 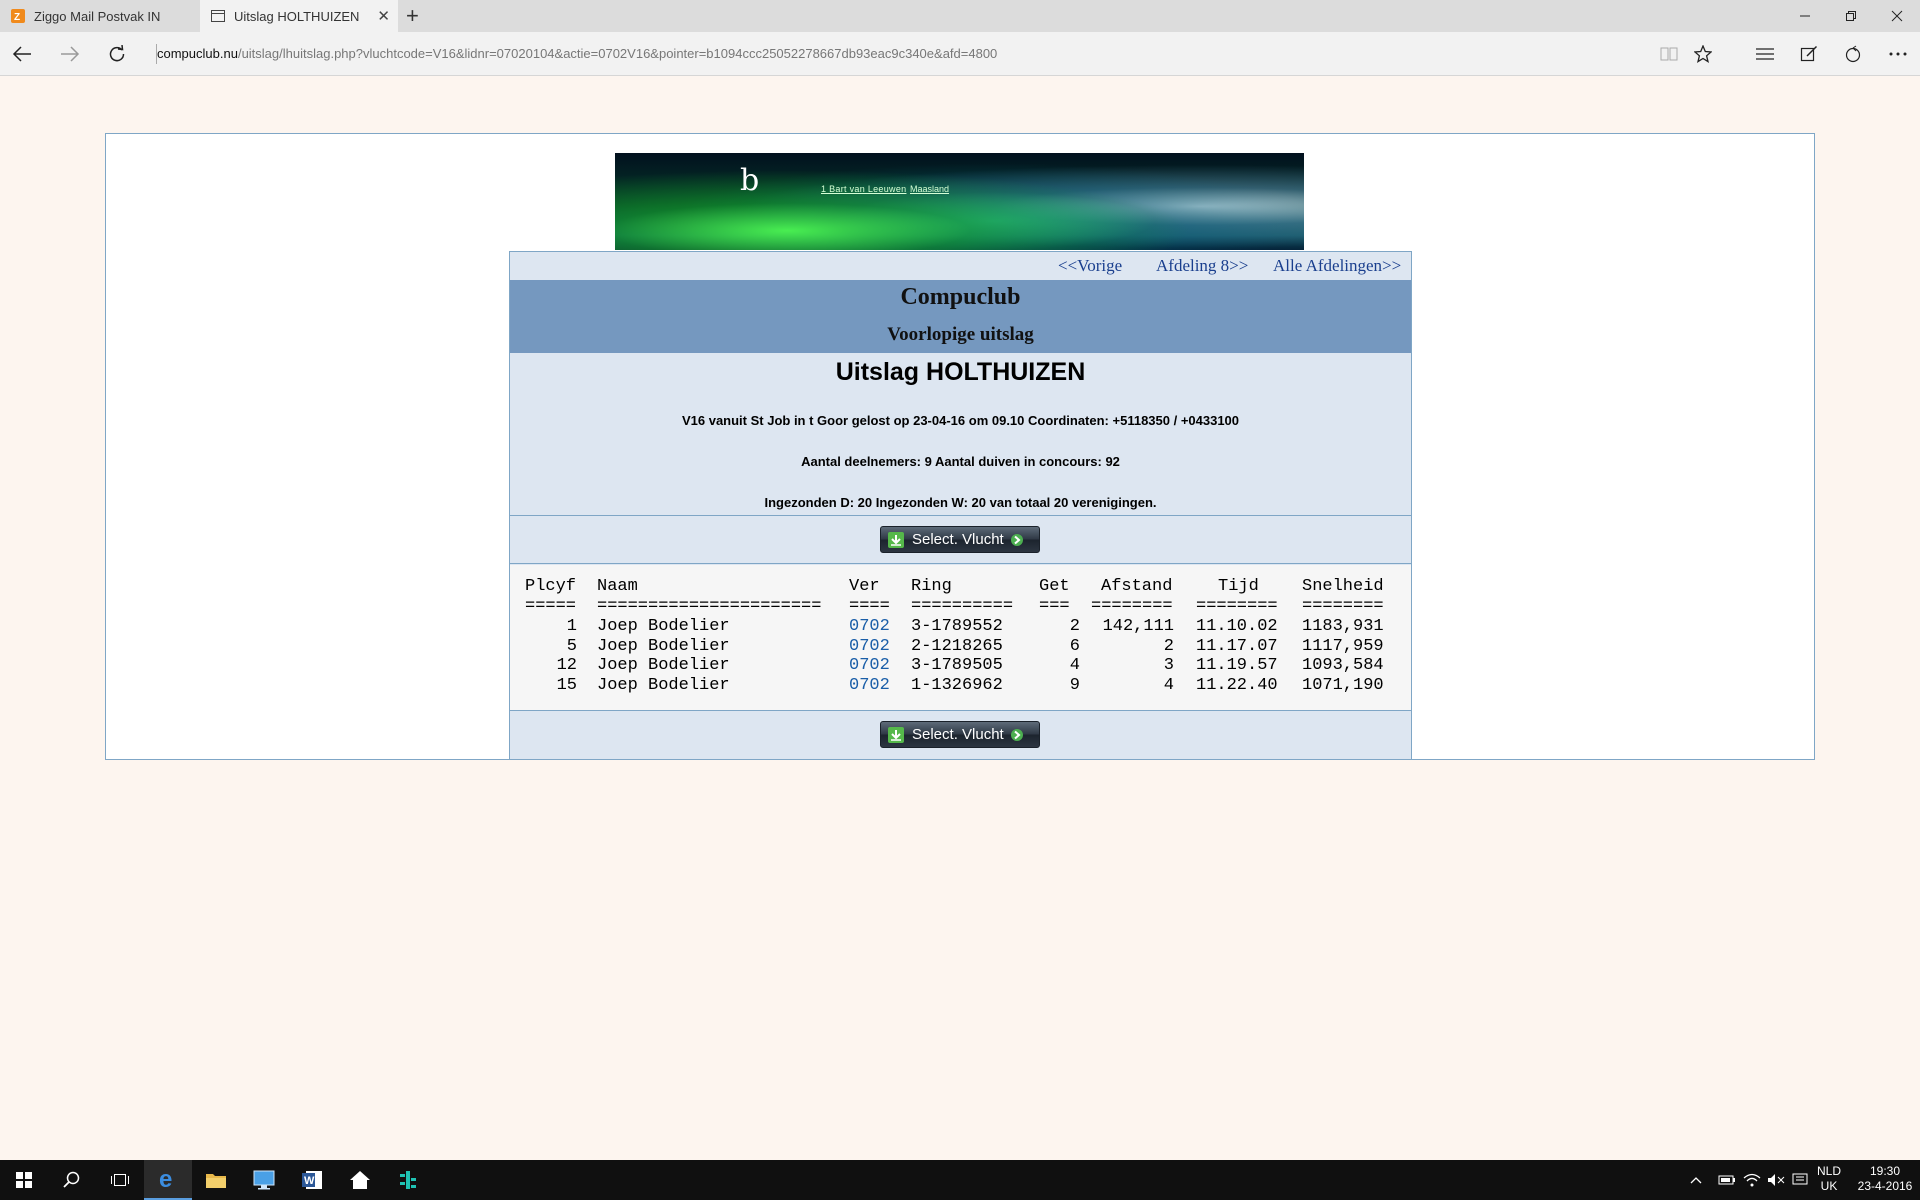 I want to click on button-label: Select. Vlucht, so click(x=958, y=539).